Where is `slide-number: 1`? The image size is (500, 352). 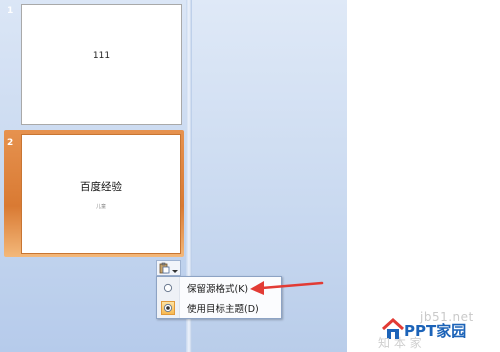
slide-number: 1 is located at coordinates (10, 11).